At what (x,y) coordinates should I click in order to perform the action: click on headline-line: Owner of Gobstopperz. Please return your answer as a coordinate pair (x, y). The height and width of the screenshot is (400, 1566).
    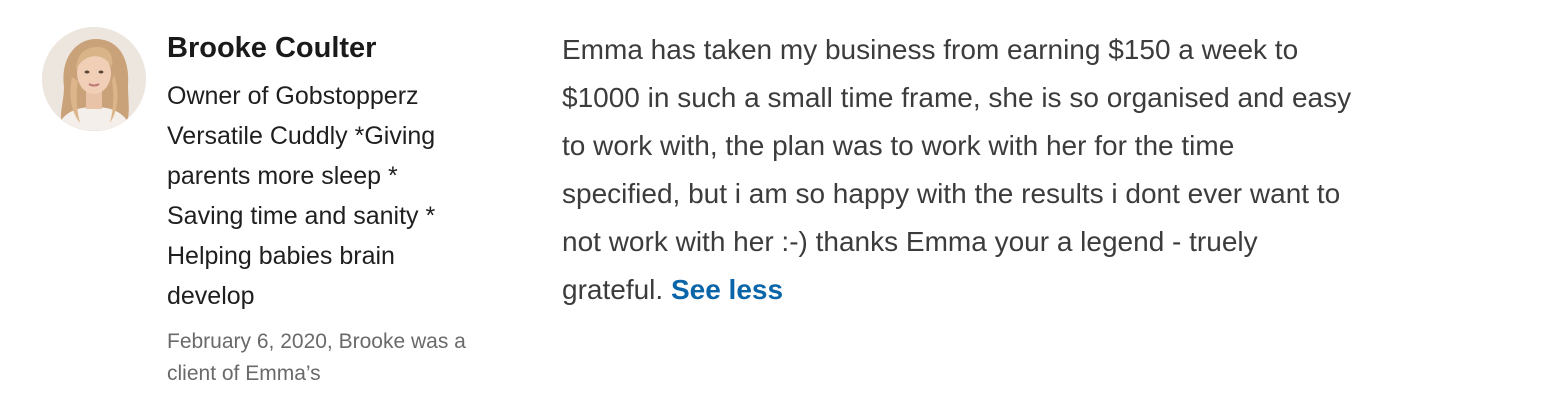
    Looking at the image, I should click on (293, 96).